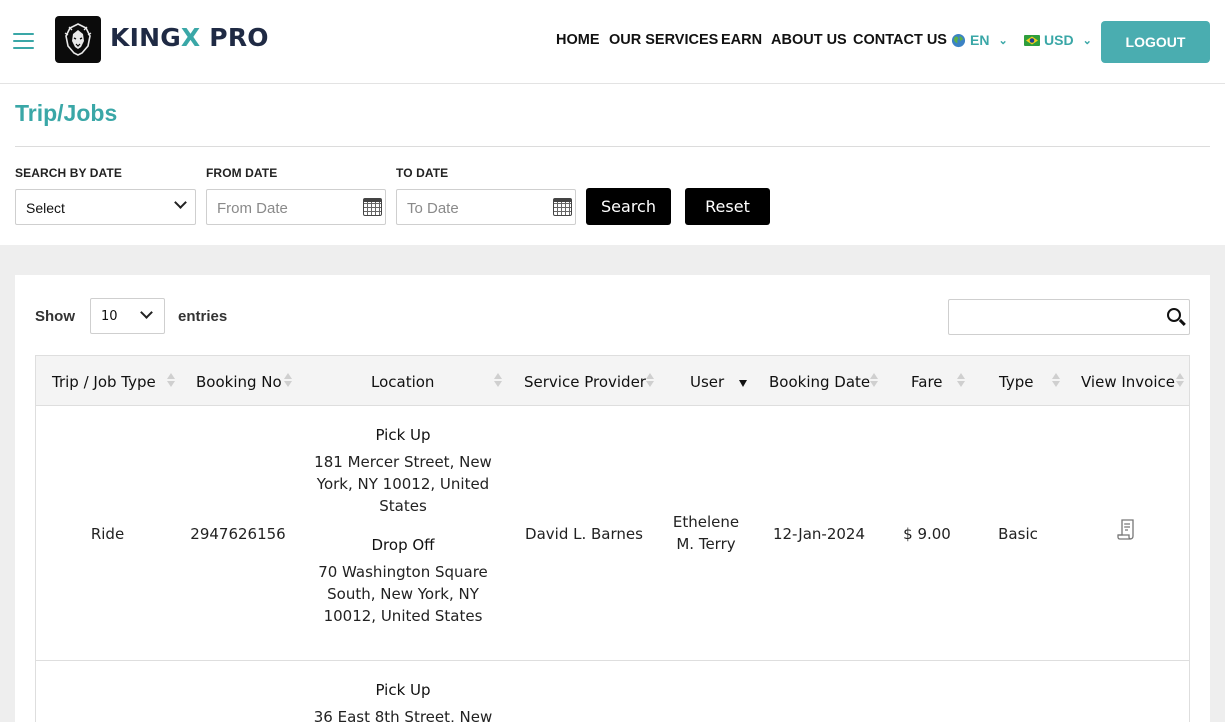 This screenshot has height=722, width=1225. What do you see at coordinates (585, 382) in the screenshot?
I see `column-header-service-provider: Service Provider` at bounding box center [585, 382].